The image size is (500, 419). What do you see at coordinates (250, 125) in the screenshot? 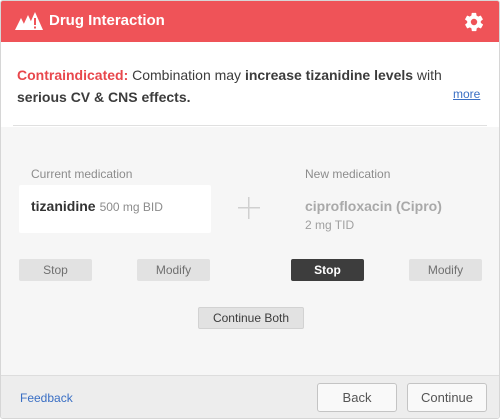
I see `divider` at bounding box center [250, 125].